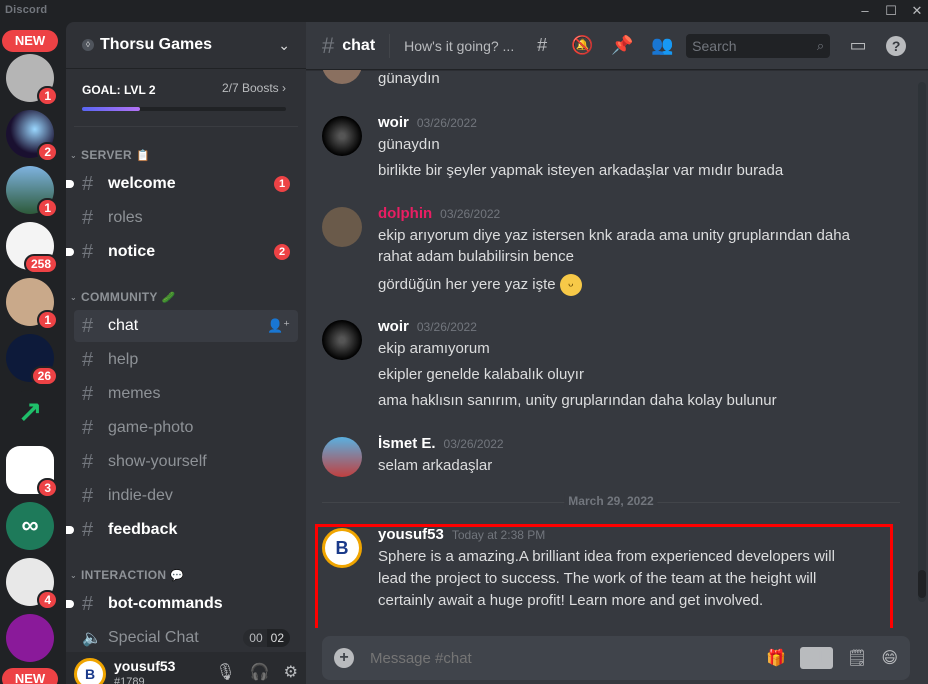 The image size is (928, 684). Describe the element at coordinates (186, 218) in the screenshot. I see `channel-roles: # roles` at that location.